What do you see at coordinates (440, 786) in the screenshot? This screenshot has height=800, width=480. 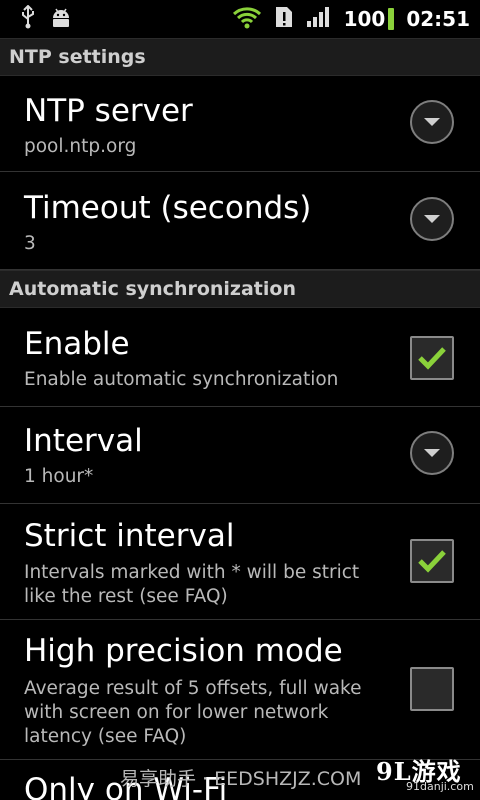 I see `brand-url: 91danji.com` at bounding box center [440, 786].